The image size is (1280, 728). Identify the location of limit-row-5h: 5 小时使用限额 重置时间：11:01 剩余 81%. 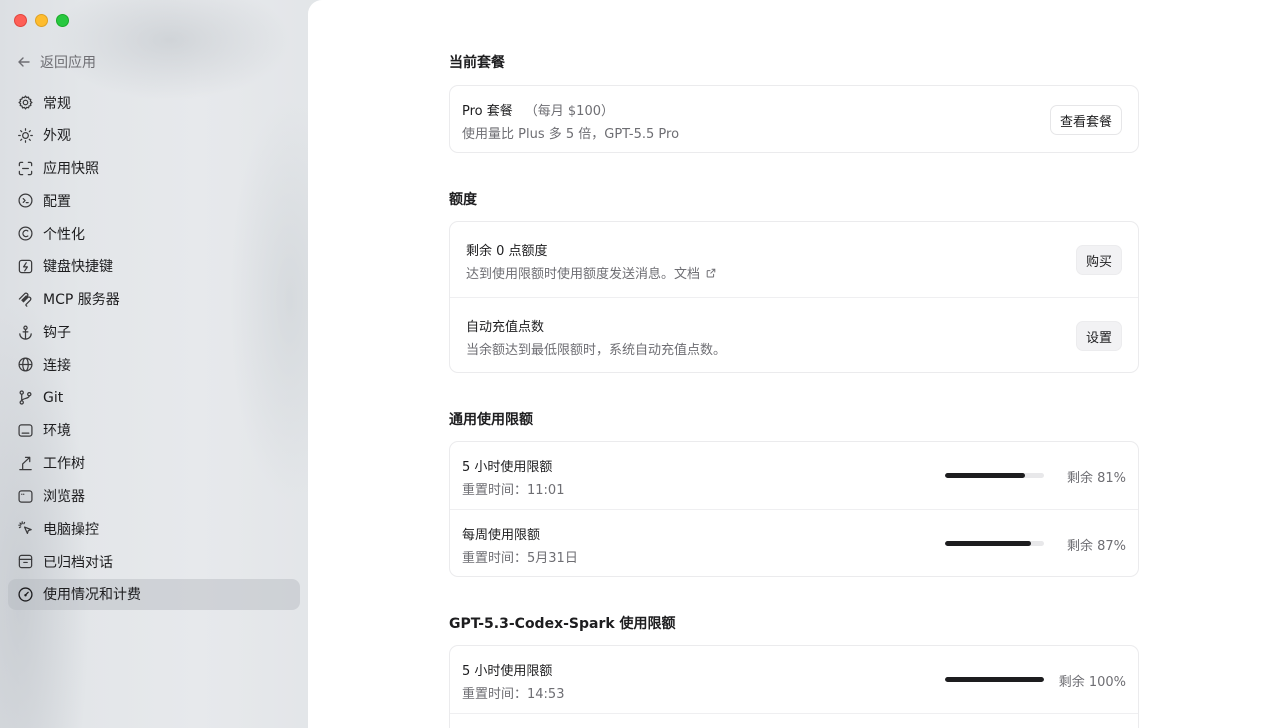
(794, 476).